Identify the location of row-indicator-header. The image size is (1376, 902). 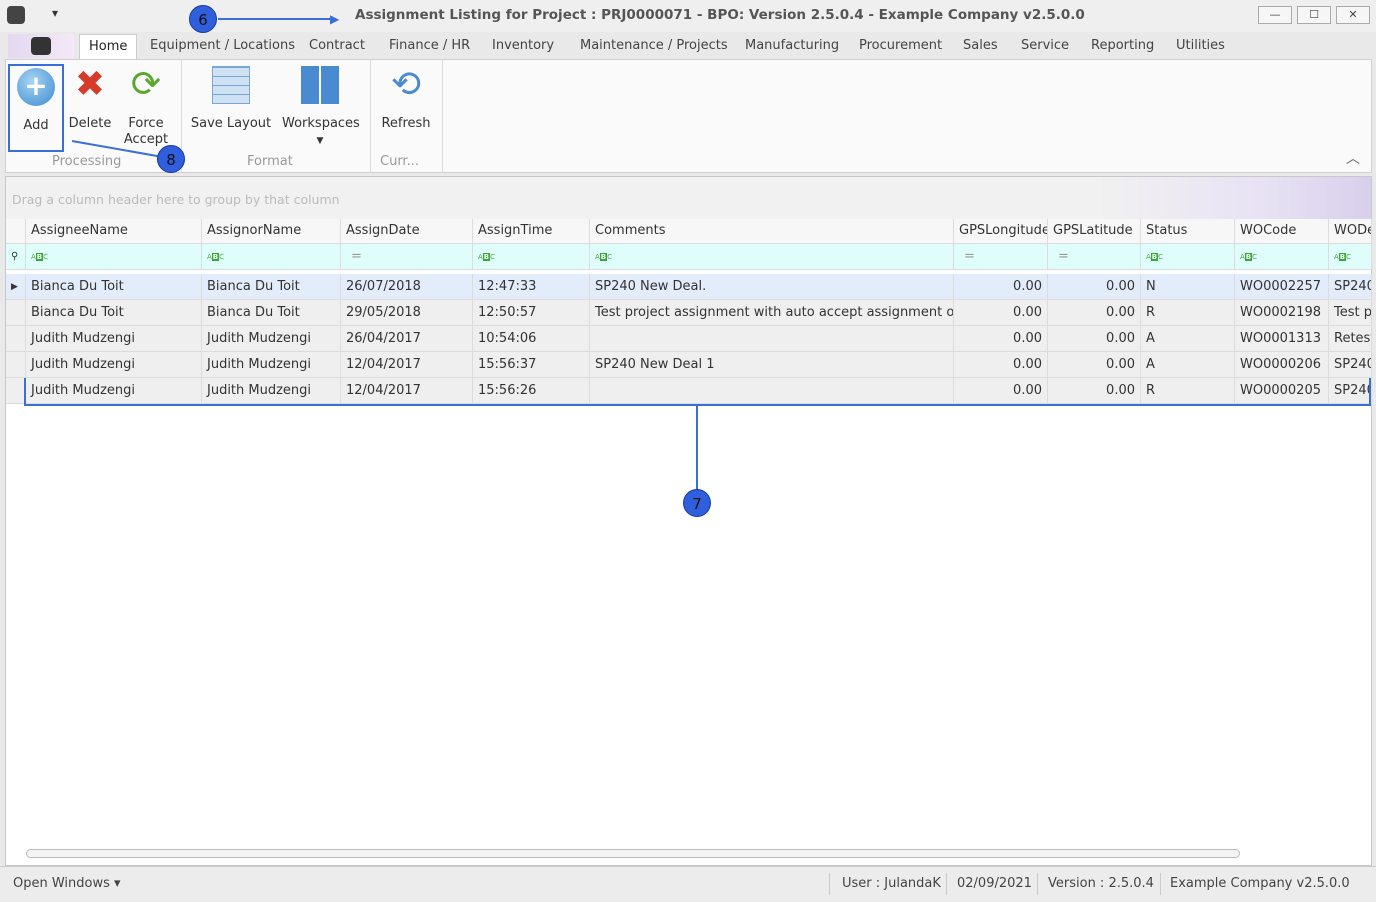
(16, 231).